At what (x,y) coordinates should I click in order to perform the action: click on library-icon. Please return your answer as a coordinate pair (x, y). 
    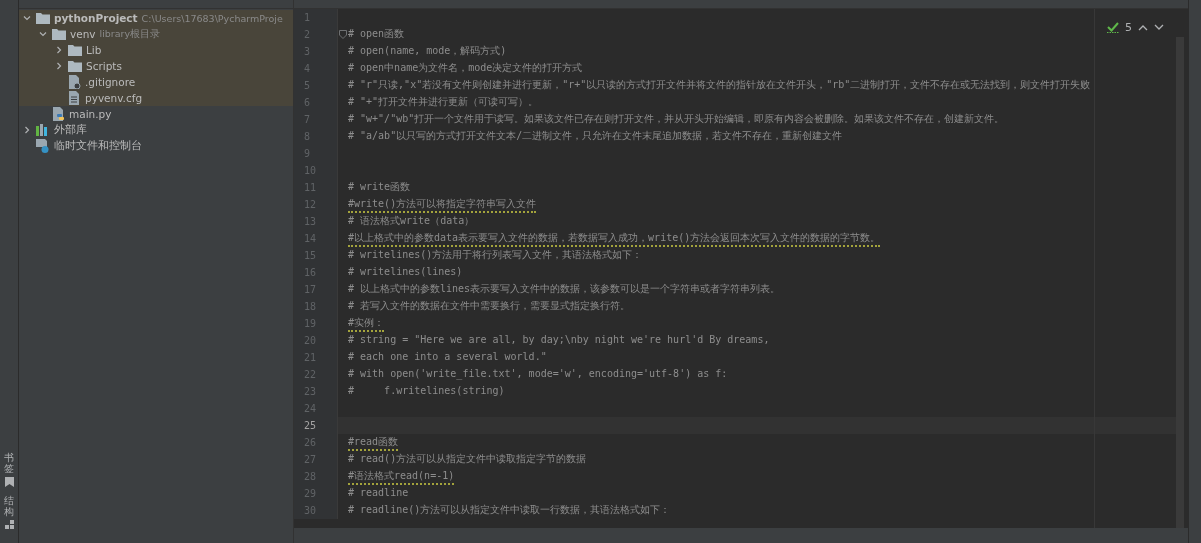
    Looking at the image, I should click on (43, 130).